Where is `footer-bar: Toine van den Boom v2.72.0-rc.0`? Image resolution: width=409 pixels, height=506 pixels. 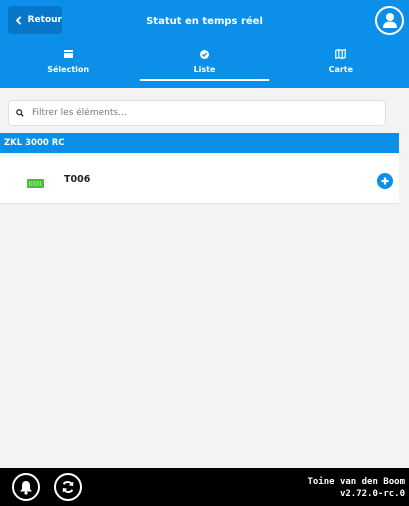 footer-bar: Toine van den Boom v2.72.0-rc.0 is located at coordinates (204, 487).